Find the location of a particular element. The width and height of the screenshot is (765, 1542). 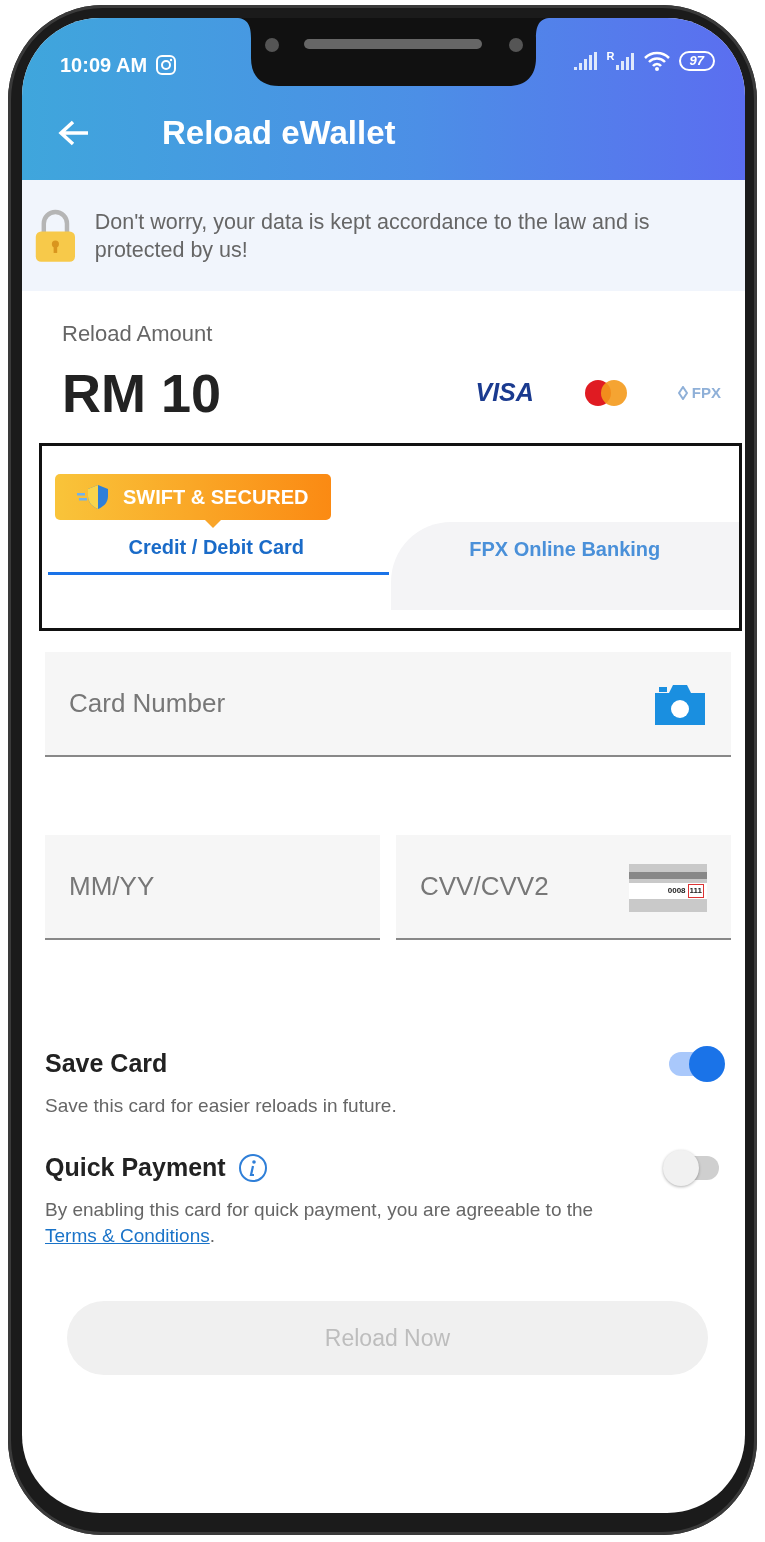

terms-link: Terms & Conditions is located at coordinates (127, 1235).